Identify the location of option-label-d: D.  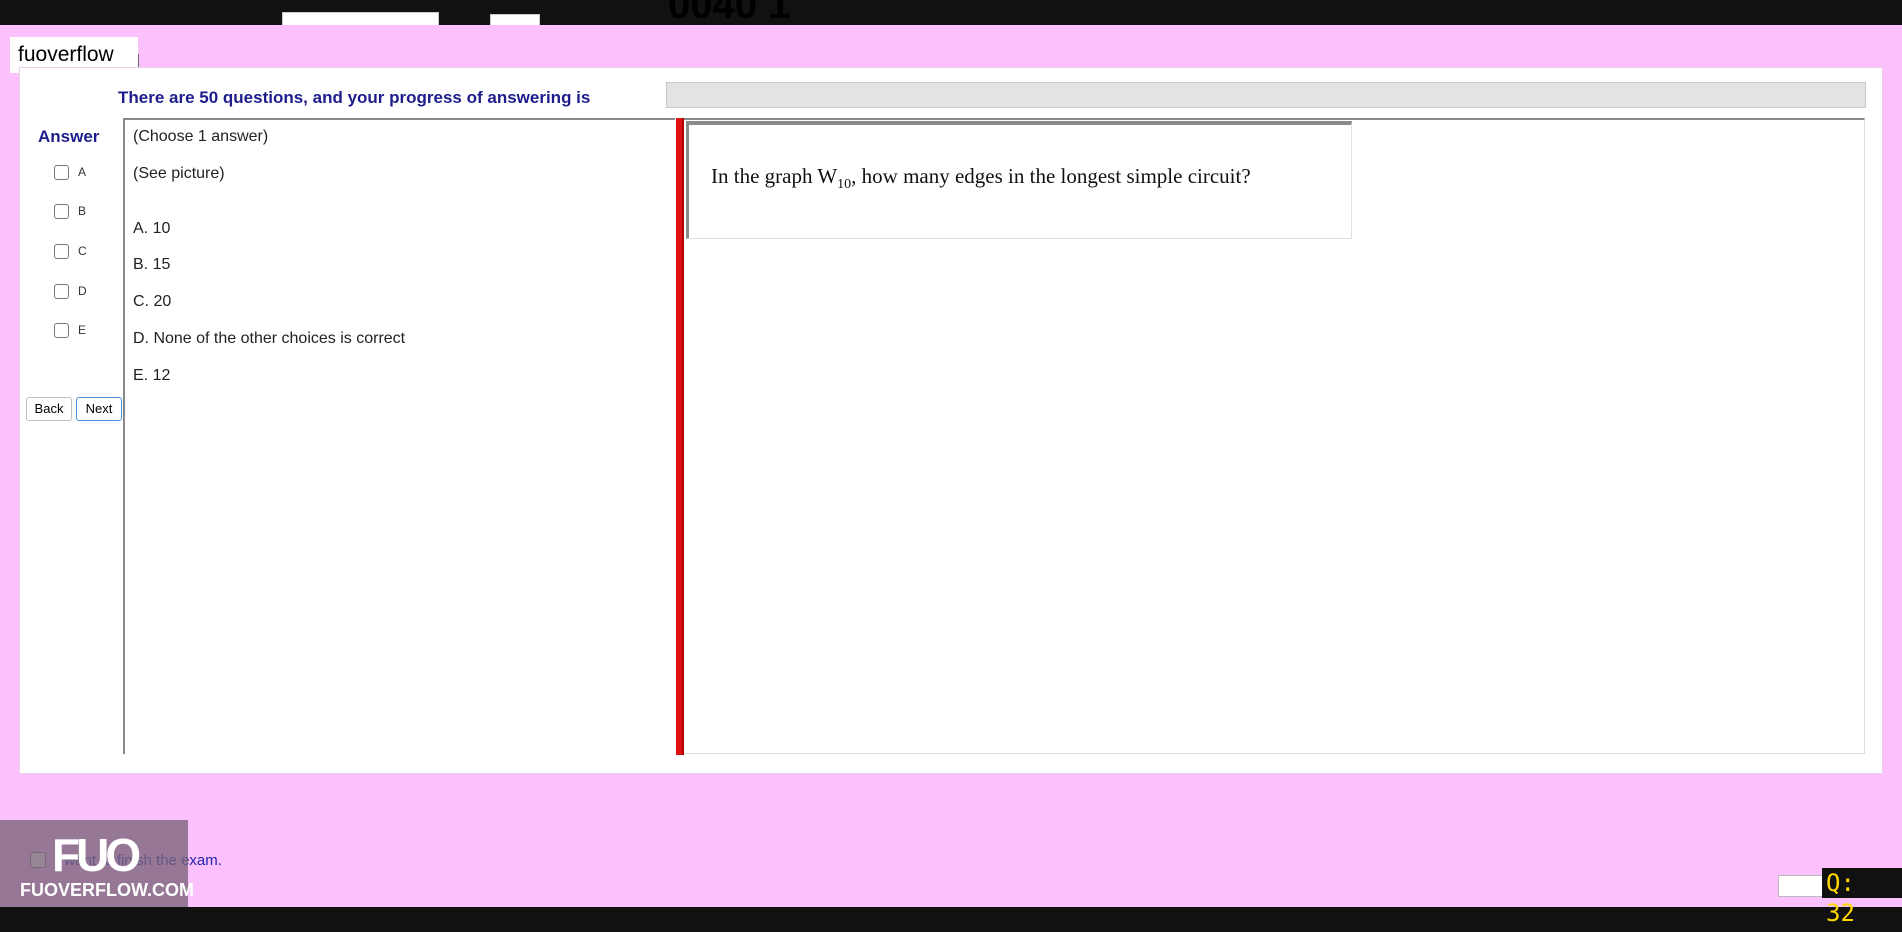
(82, 291).